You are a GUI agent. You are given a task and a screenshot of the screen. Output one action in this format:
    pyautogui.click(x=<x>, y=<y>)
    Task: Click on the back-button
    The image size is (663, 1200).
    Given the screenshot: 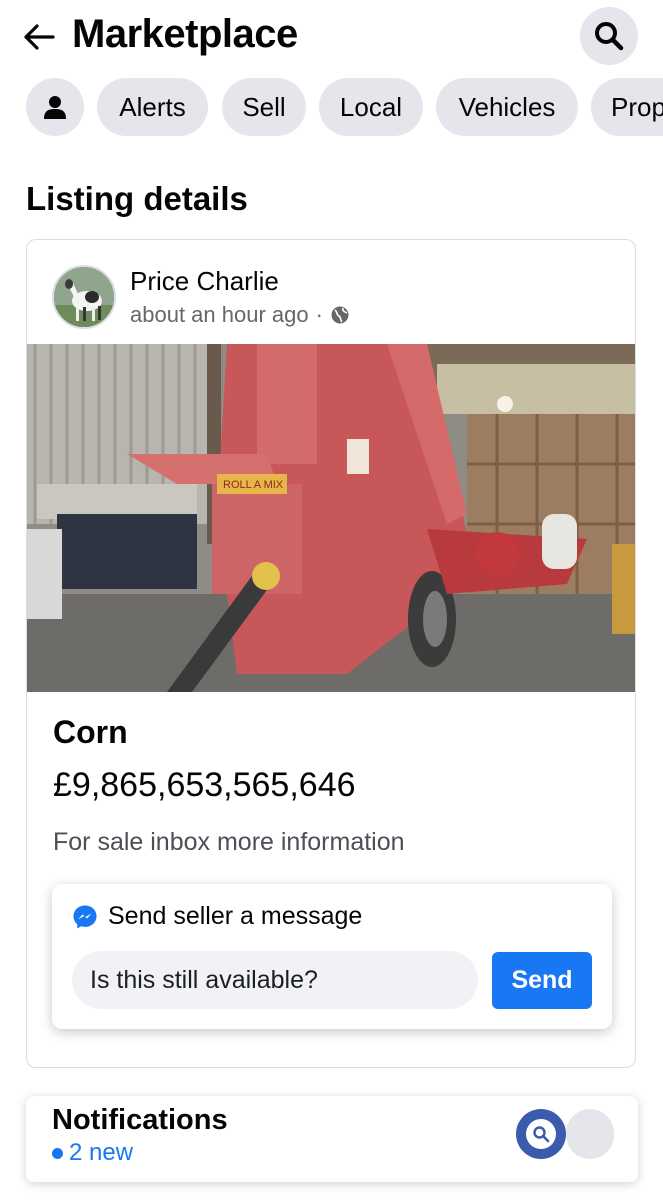 What is the action you would take?
    pyautogui.click(x=39, y=37)
    